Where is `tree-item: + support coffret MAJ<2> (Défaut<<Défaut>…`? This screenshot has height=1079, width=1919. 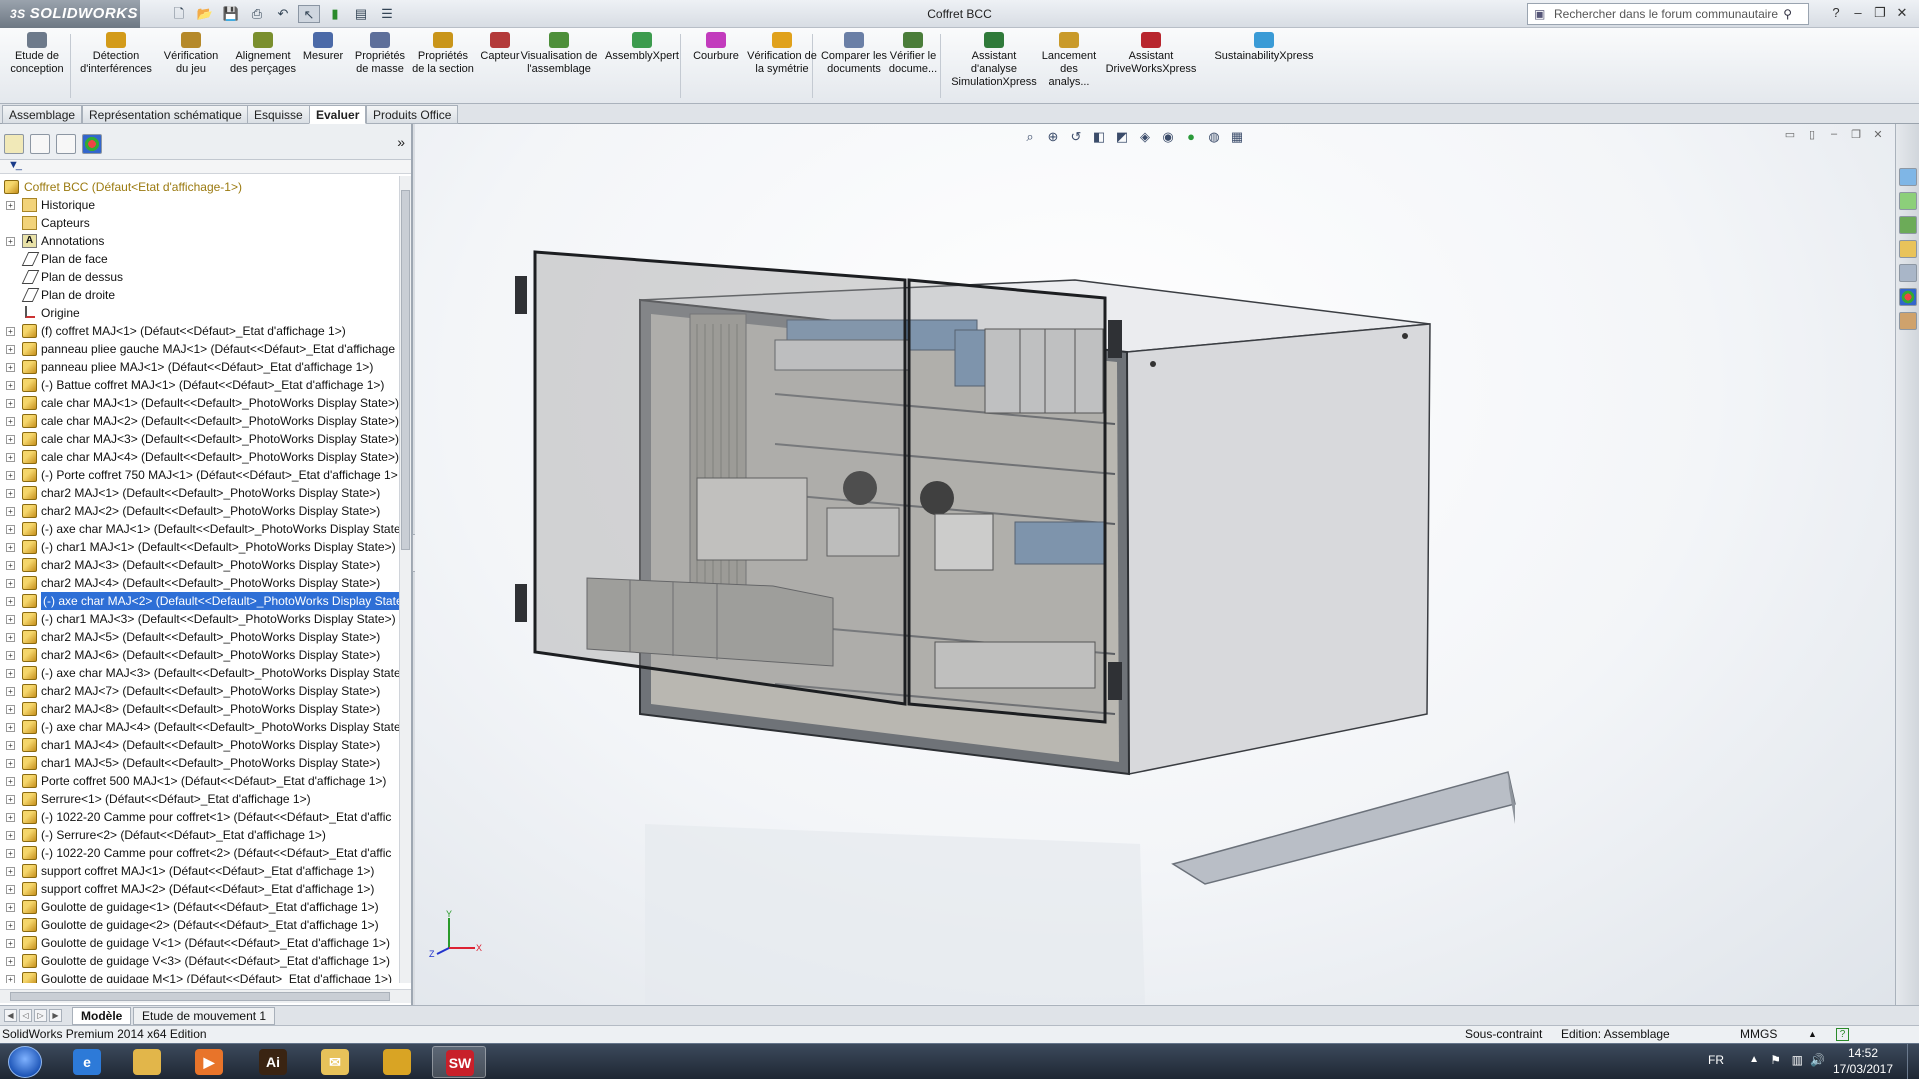 tree-item: + support coffret MAJ<2> (Défaut<<Défaut>… is located at coordinates (200, 889).